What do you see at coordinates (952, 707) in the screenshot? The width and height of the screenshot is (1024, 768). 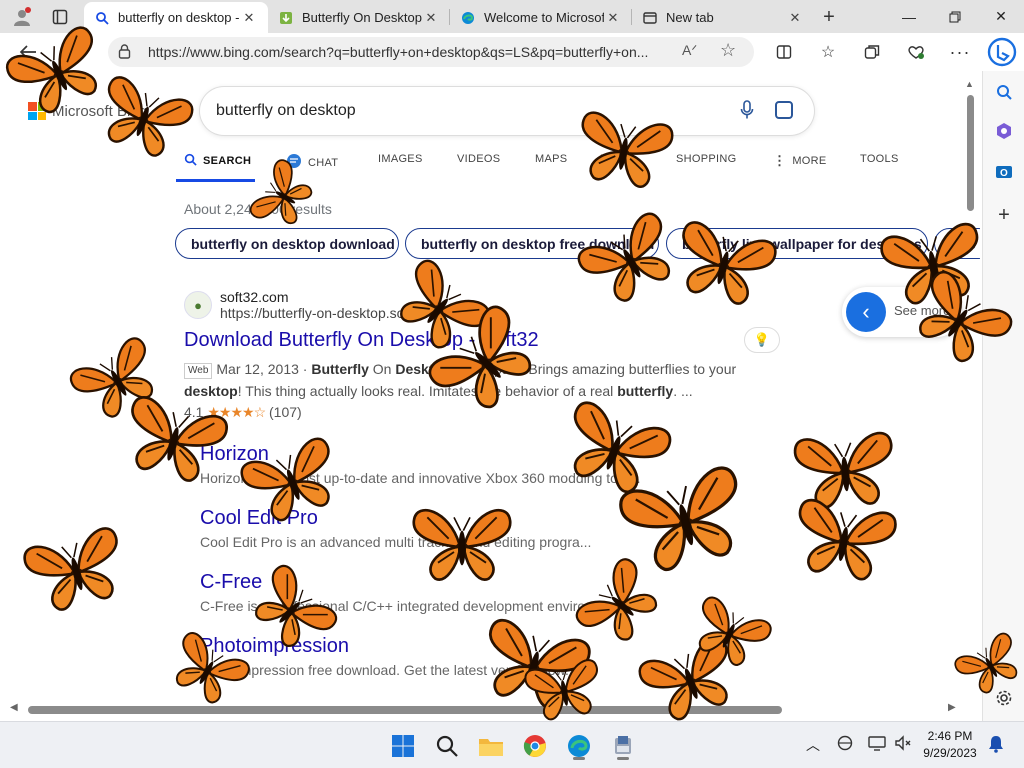 I see `scroll-right-arrow-icon: ▶` at bounding box center [952, 707].